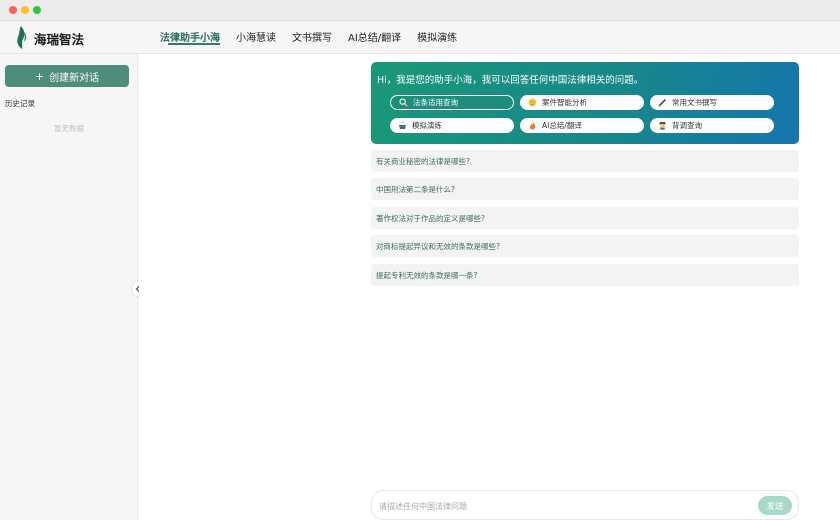 The image size is (840, 520). What do you see at coordinates (69, 287) in the screenshot?
I see `sidebar: + 创建新对话 历史记录 暂无数据` at bounding box center [69, 287].